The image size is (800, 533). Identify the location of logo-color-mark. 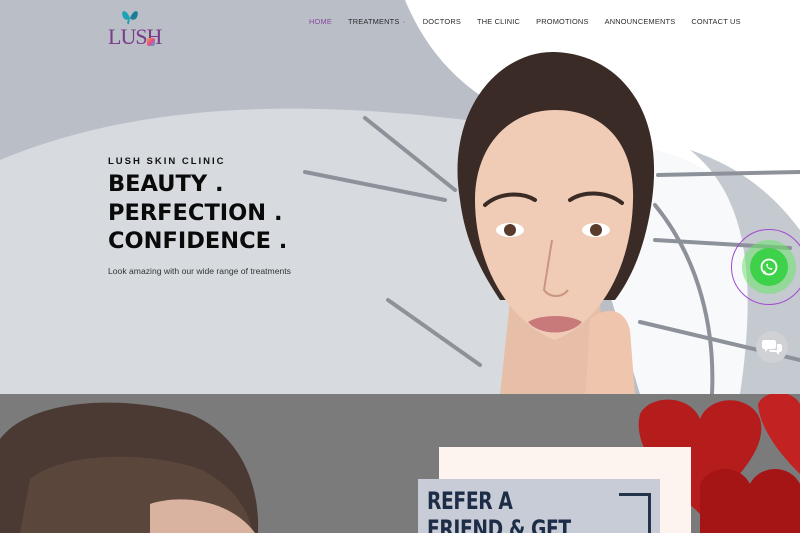
(151, 42).